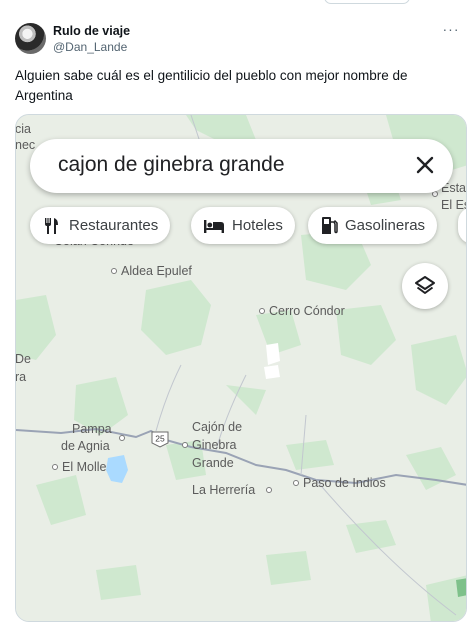 This screenshot has width=475, height=635. Describe the element at coordinates (367, 2) in the screenshot. I see `follow-button-stub` at that location.